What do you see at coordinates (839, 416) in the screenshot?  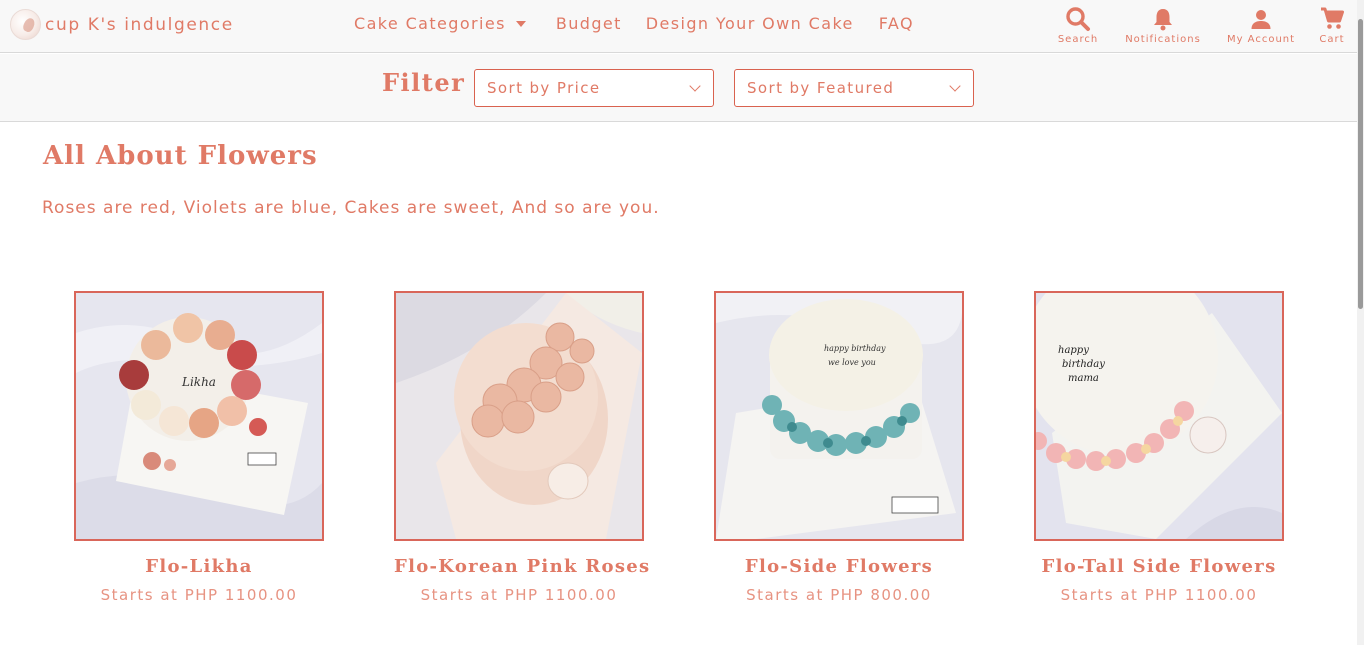 I see `product-image: happy birthday we love you` at bounding box center [839, 416].